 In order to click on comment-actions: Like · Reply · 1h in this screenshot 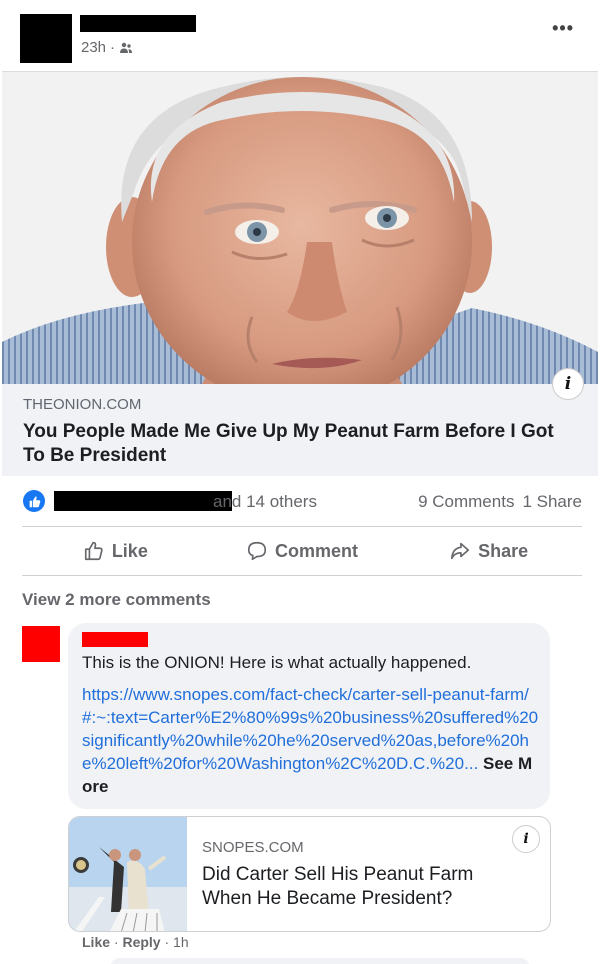, I will do `click(135, 942)`.